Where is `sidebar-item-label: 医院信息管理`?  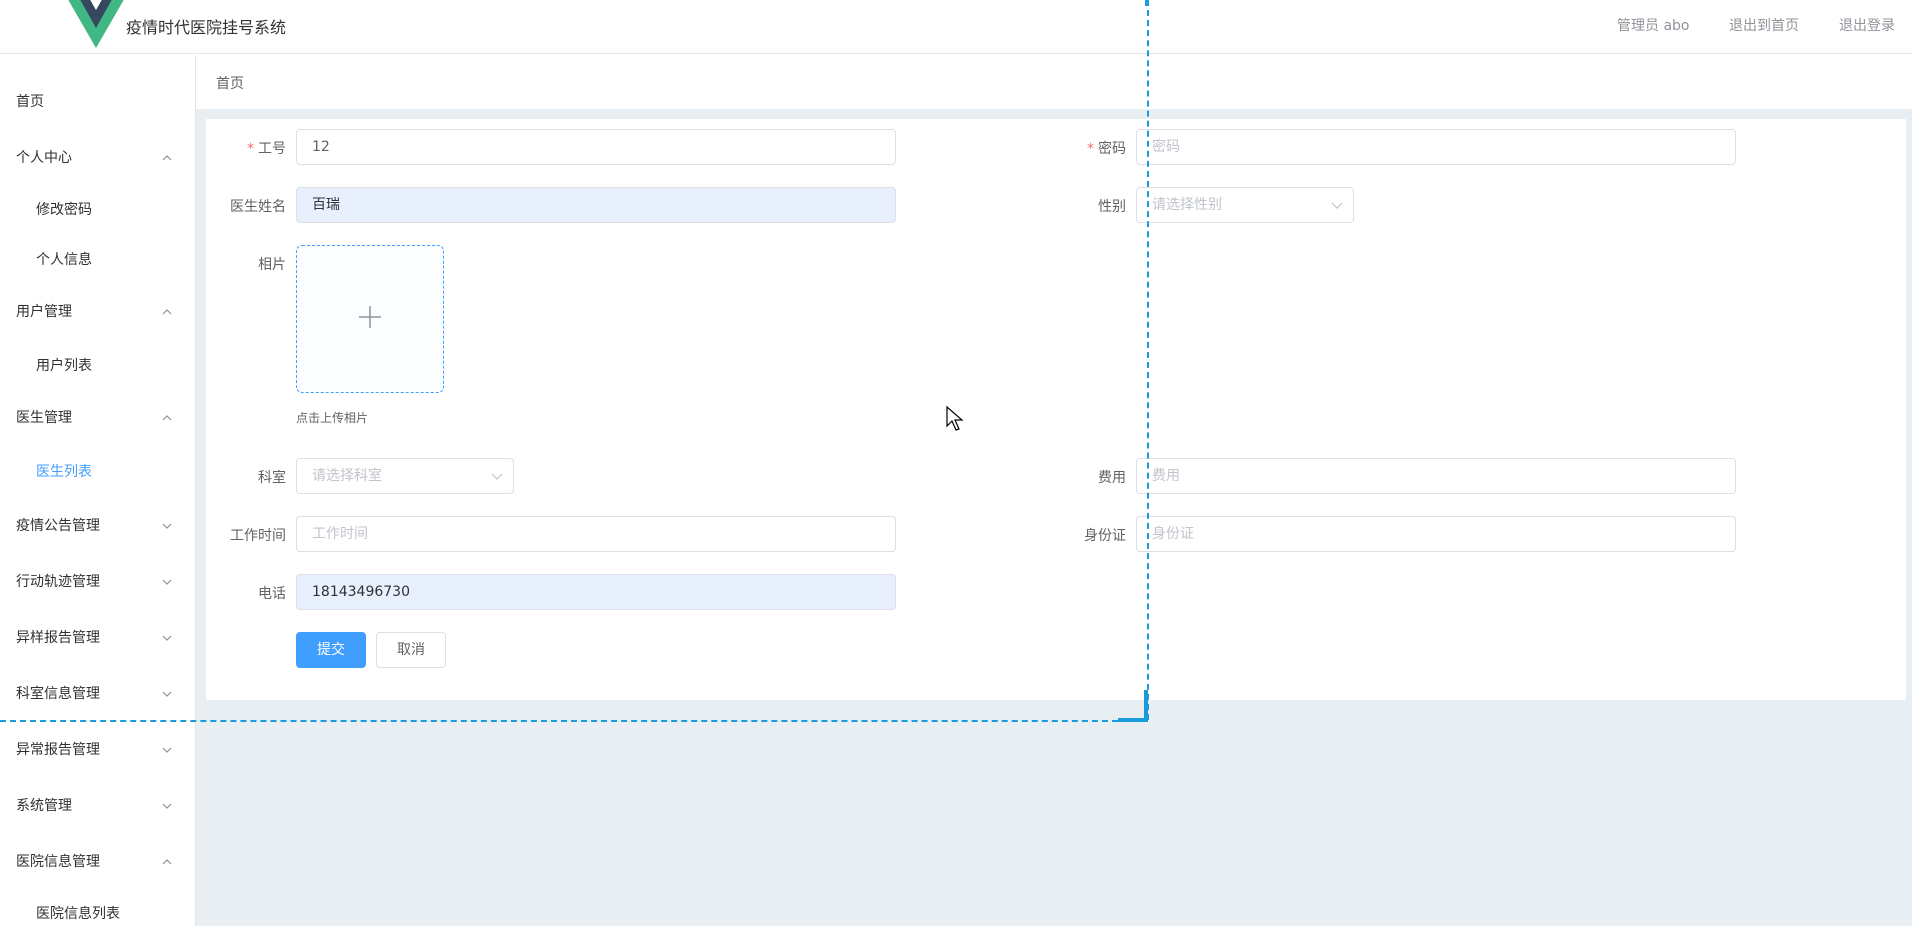
sidebar-item-label: 医院信息管理 is located at coordinates (58, 862).